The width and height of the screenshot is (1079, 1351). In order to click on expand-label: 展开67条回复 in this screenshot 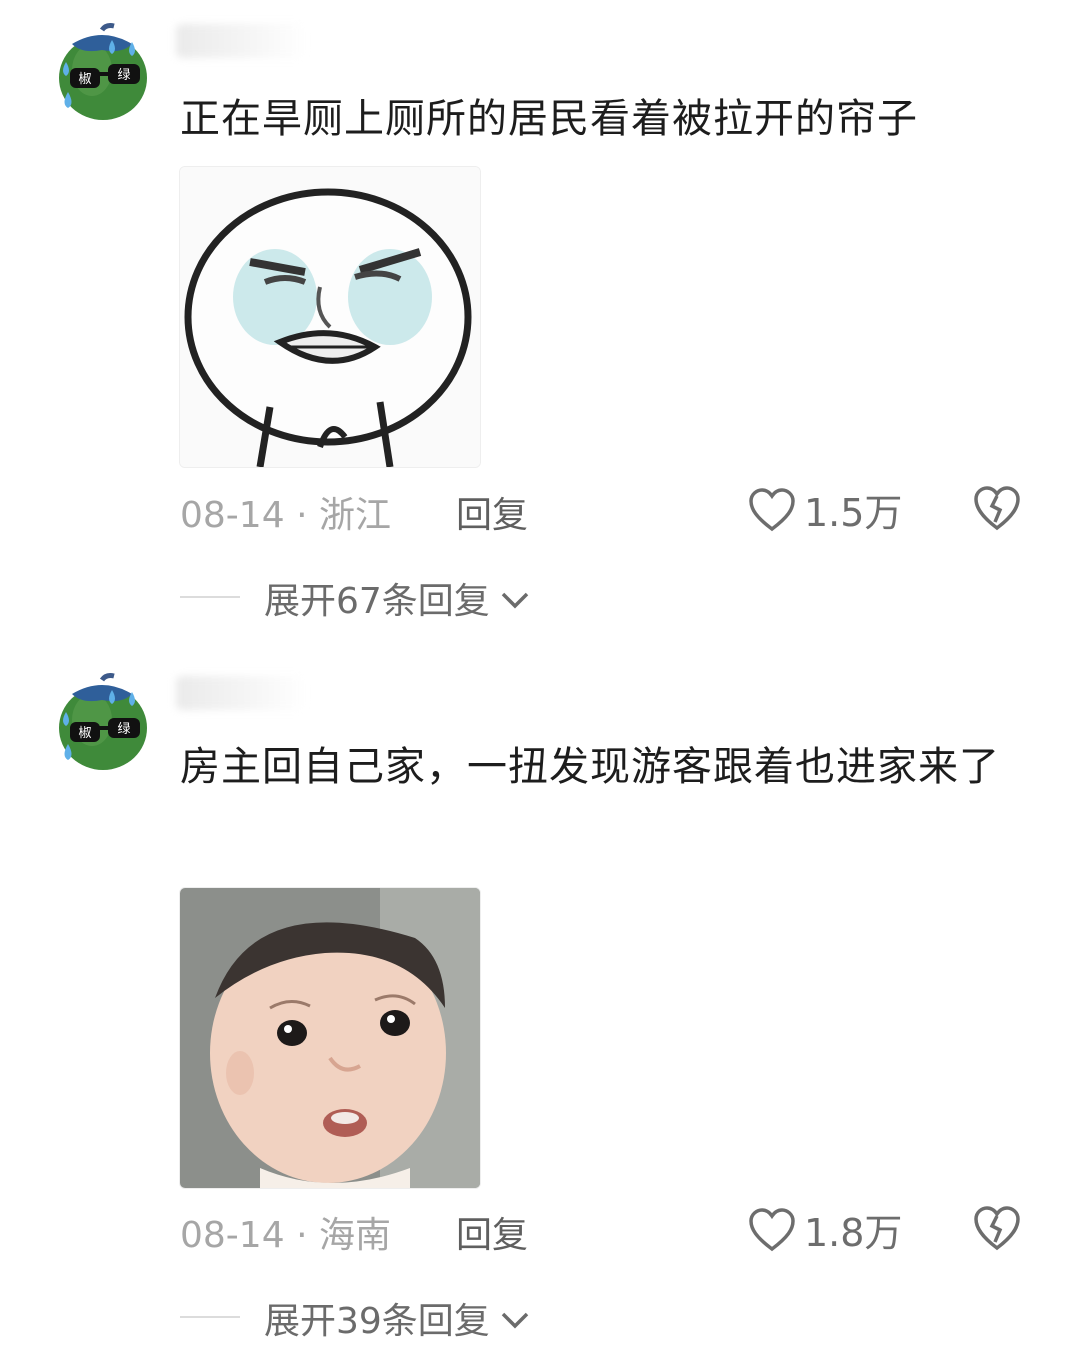, I will do `click(377, 601)`.